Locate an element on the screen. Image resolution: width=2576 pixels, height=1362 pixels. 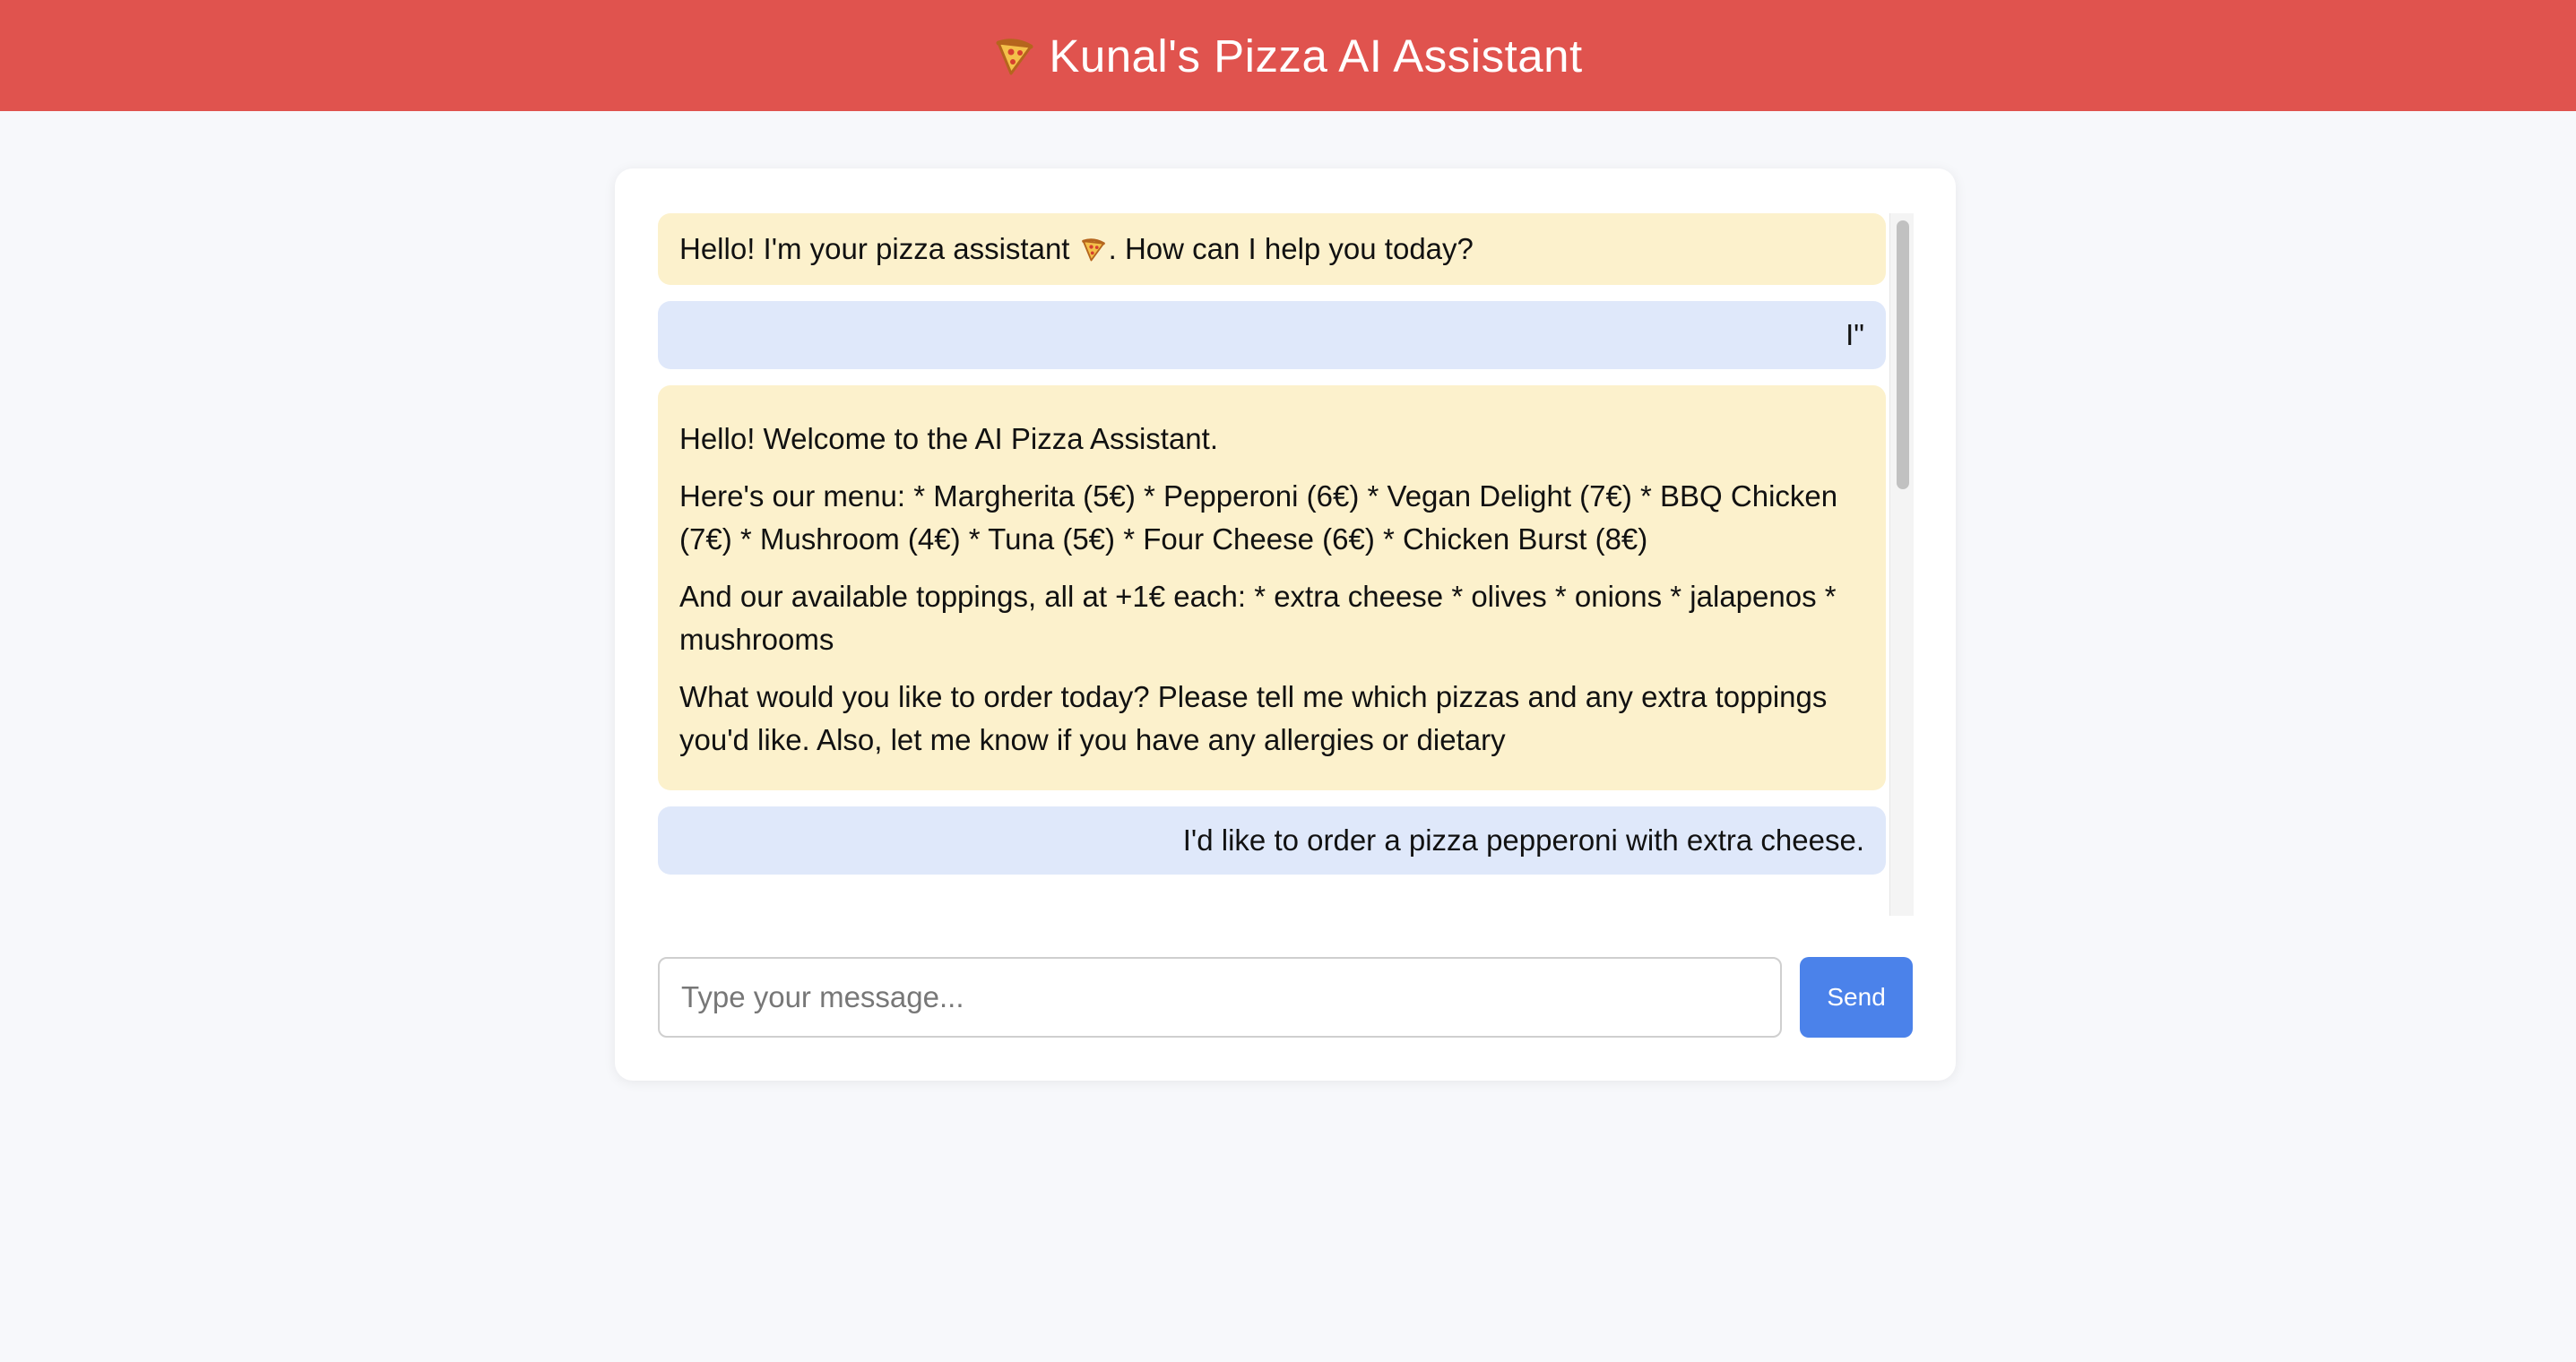
message-composer: Send is located at coordinates (1285, 997).